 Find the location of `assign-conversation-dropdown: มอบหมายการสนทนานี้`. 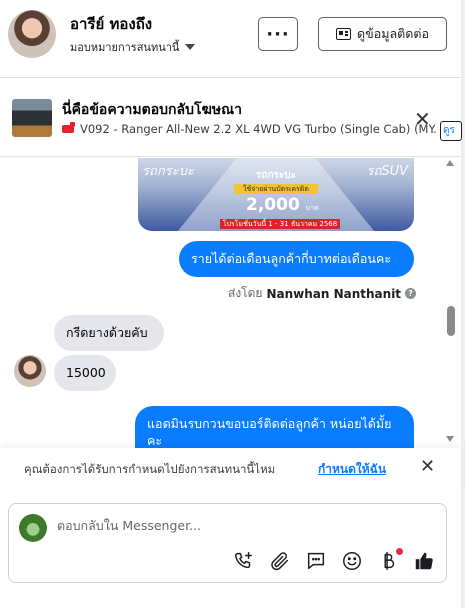

assign-conversation-dropdown: มอบหมายการสนทนานี้ is located at coordinates (133, 47).